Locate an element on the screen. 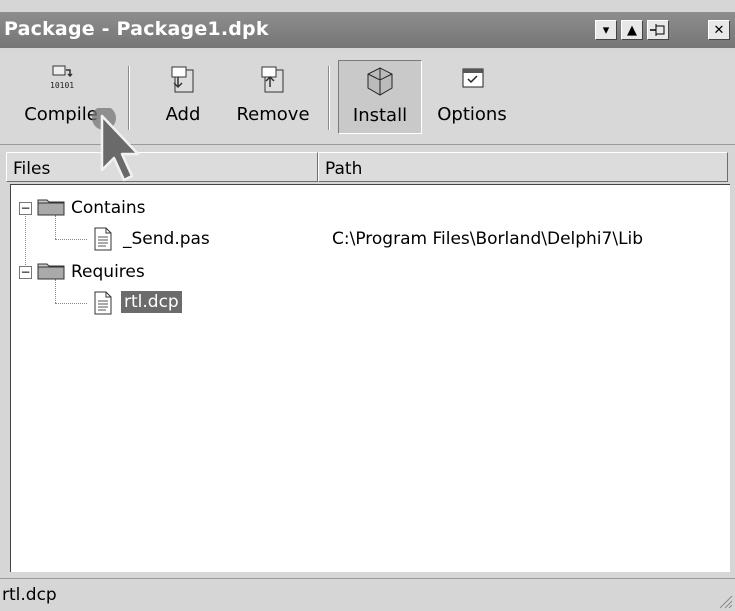  tree-node-send-pas: _Send.pas is located at coordinates (166, 239).